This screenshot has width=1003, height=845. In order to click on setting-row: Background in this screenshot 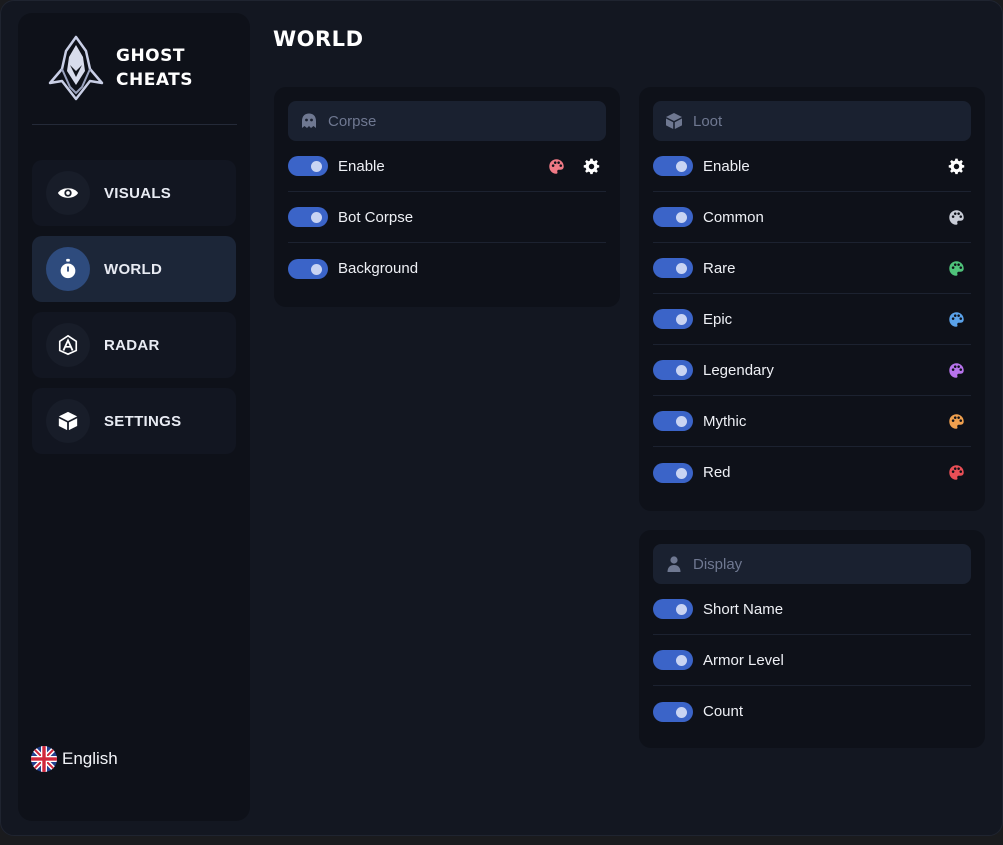, I will do `click(447, 268)`.